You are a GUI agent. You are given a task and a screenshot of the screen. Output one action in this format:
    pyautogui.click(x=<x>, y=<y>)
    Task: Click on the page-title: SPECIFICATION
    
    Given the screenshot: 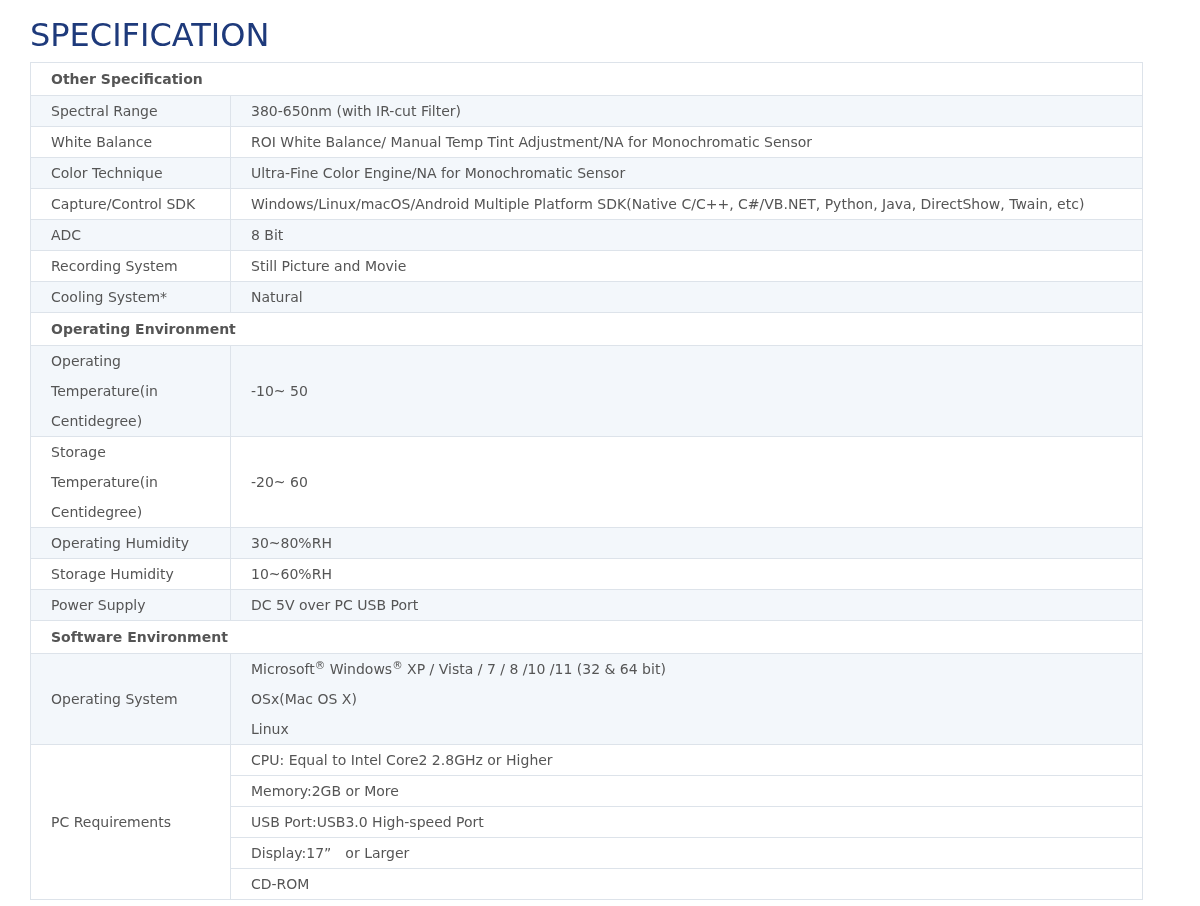 What is the action you would take?
    pyautogui.click(x=150, y=35)
    